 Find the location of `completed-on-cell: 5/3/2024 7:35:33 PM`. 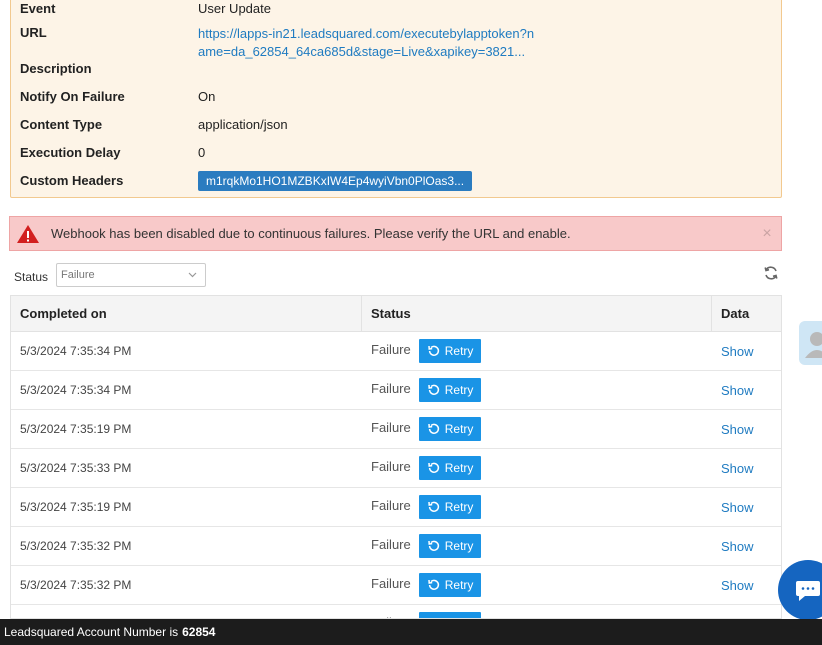

completed-on-cell: 5/3/2024 7:35:33 PM is located at coordinates (186, 468).